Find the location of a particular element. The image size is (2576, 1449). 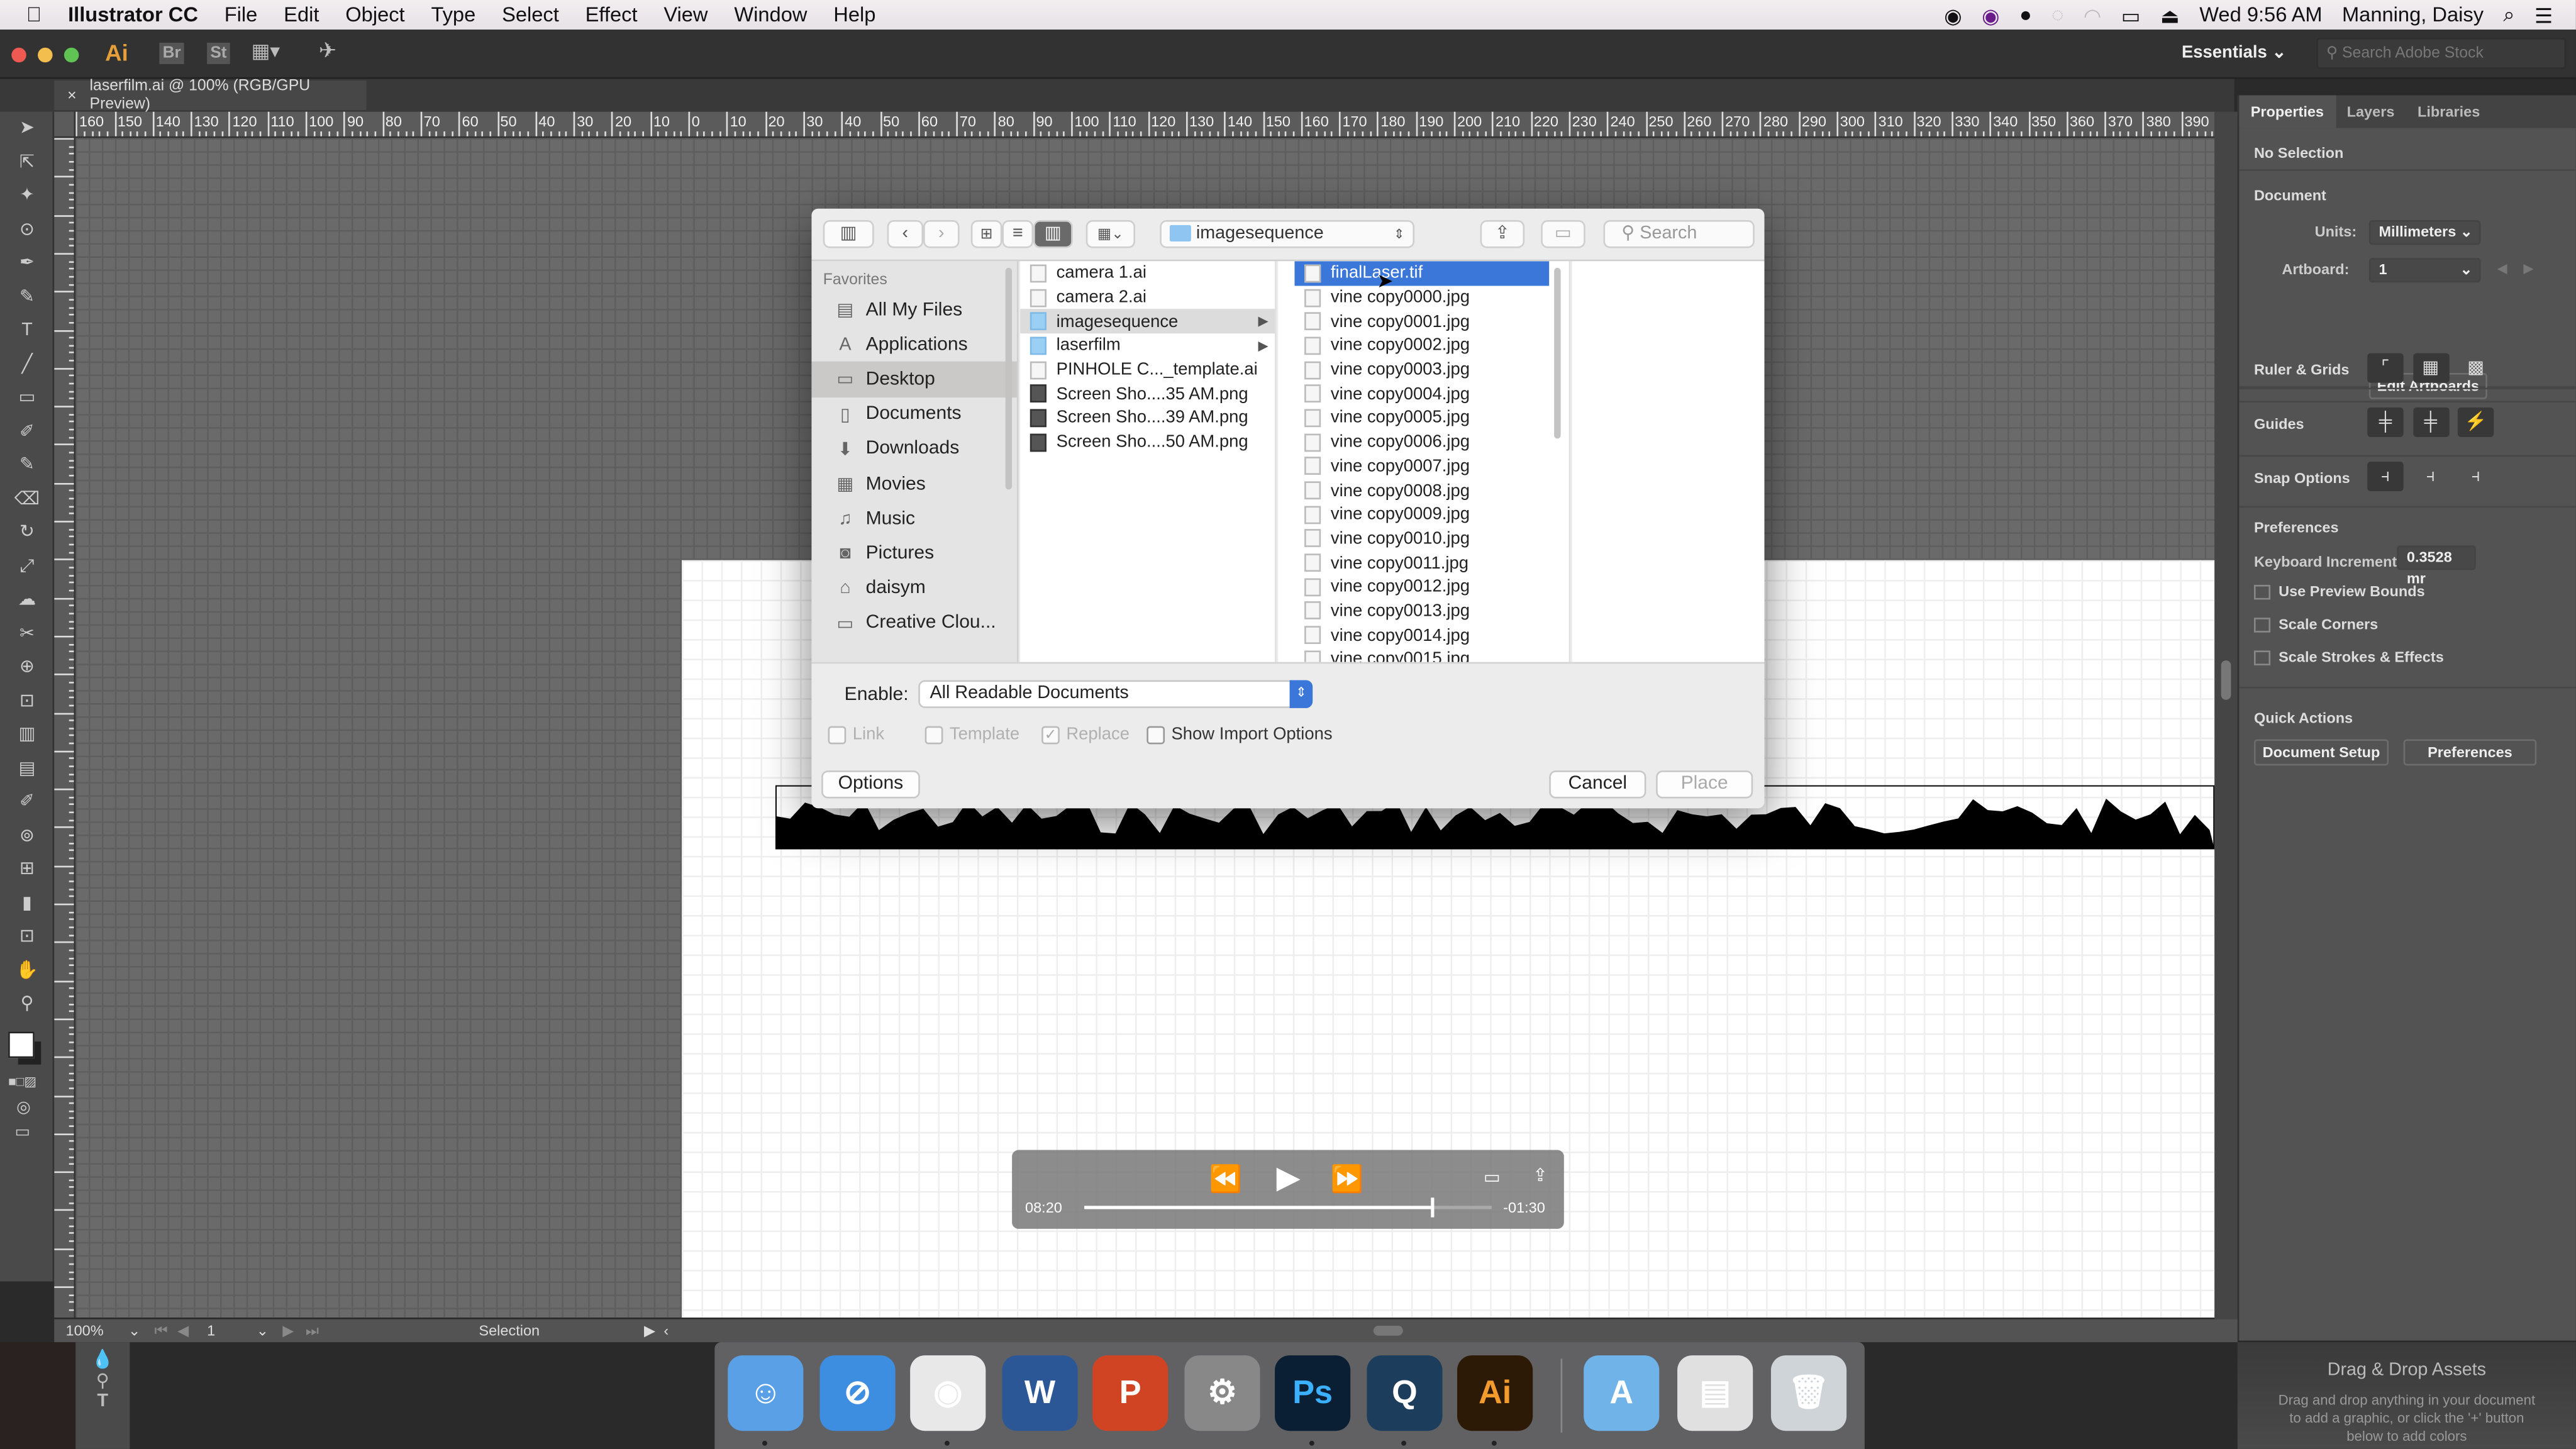

graph-tool-icon: ▮ is located at coordinates (27, 903).